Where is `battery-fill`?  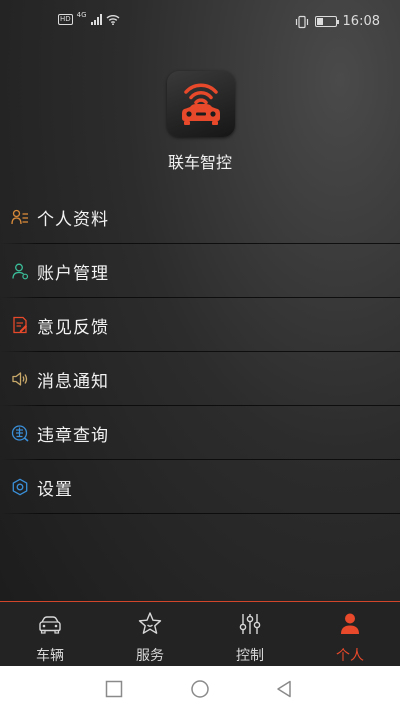
battery-fill is located at coordinates (319, 21).